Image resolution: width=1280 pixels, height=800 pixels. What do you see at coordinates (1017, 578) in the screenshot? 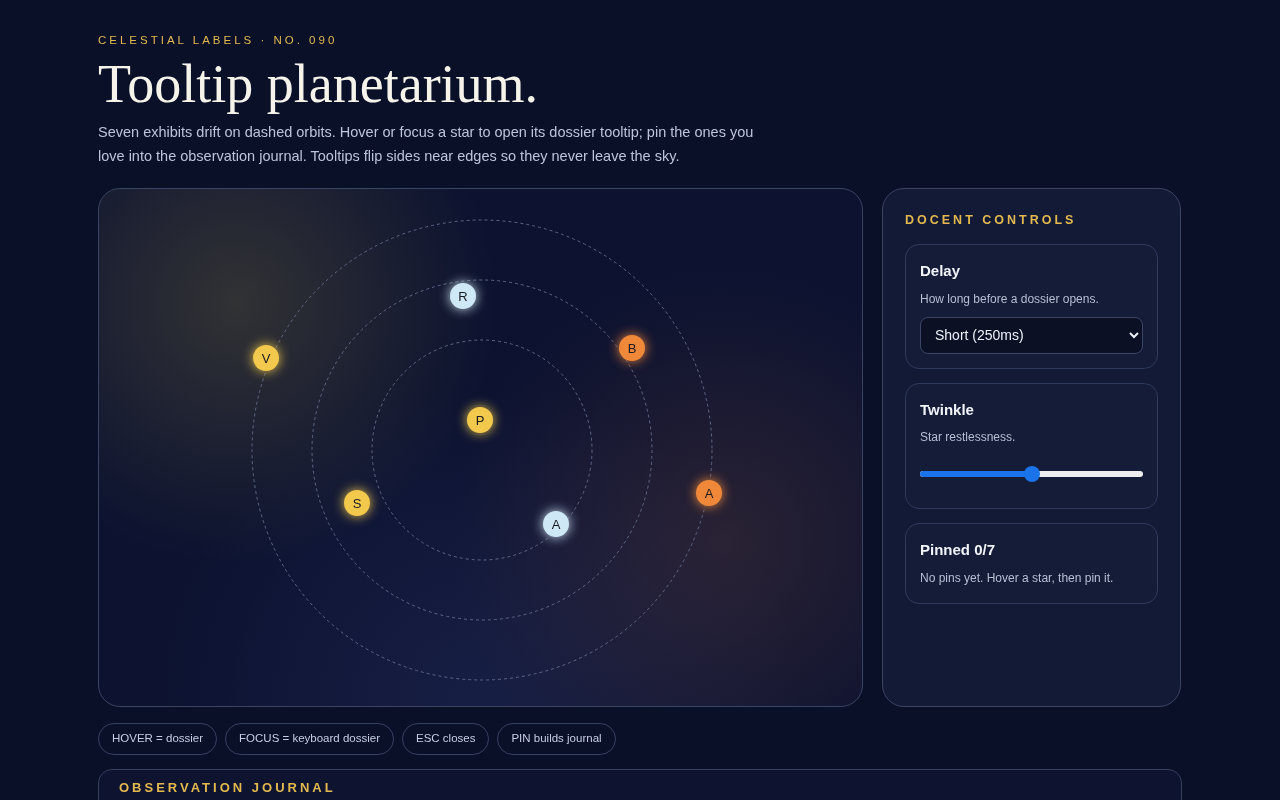
I see `card-hint: No pins yet. Hover a star, then pin it.` at bounding box center [1017, 578].